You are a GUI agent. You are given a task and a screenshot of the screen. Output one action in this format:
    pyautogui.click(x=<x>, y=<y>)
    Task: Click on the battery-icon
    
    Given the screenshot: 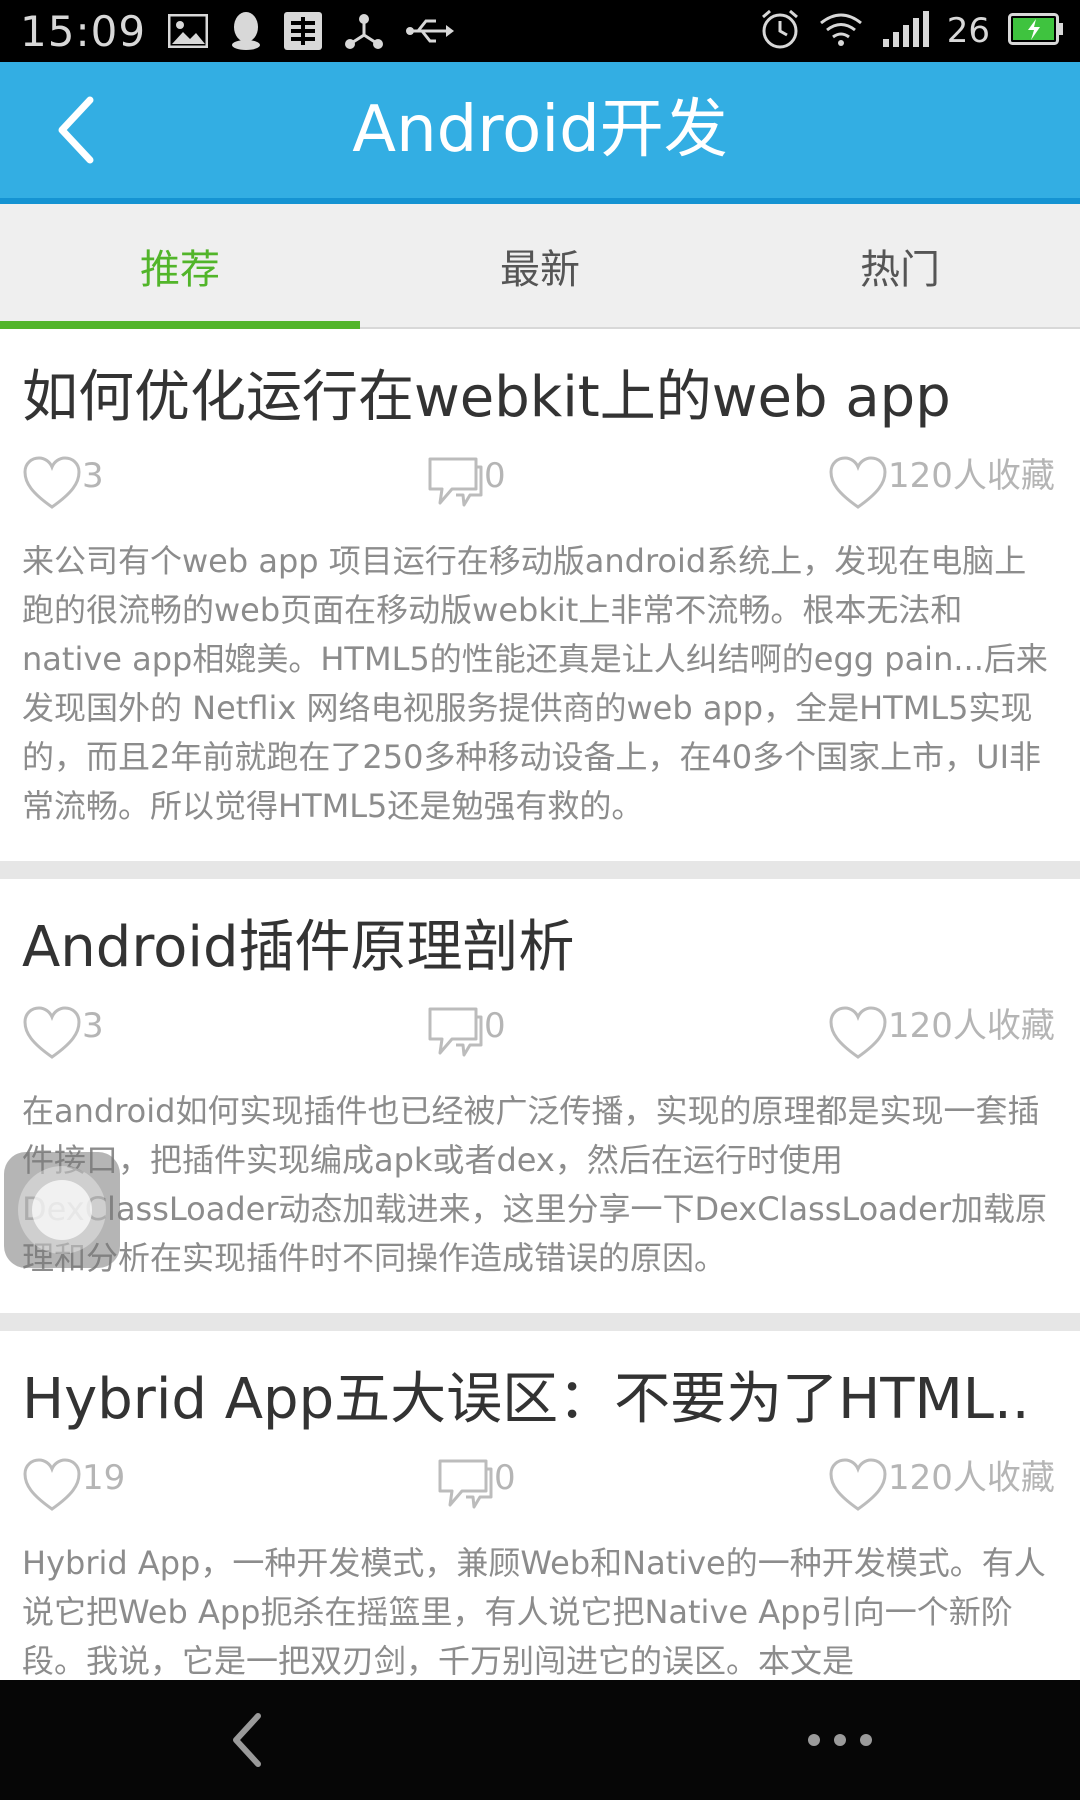 What is the action you would take?
    pyautogui.click(x=1036, y=31)
    